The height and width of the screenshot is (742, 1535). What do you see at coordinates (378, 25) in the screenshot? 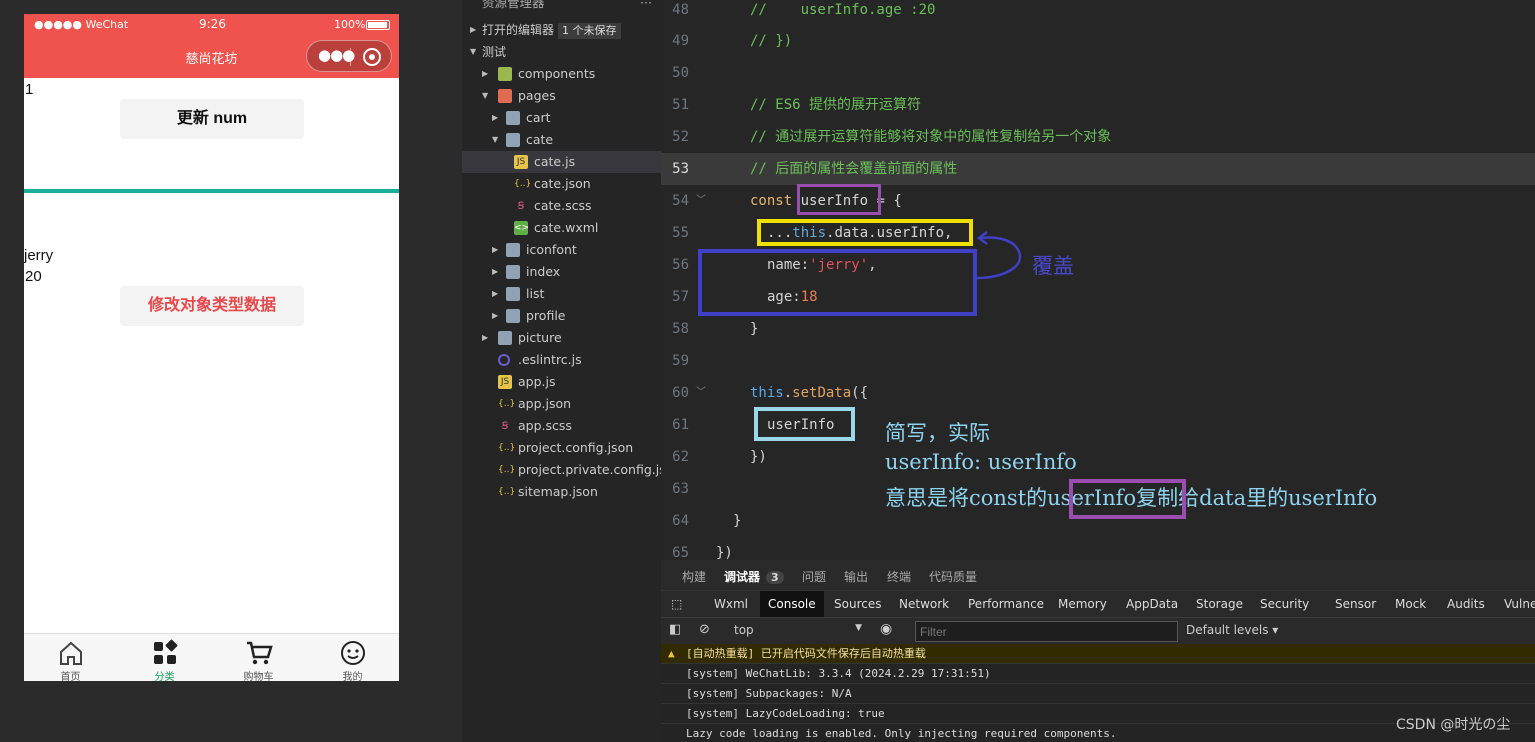
I see `battery-icon` at bounding box center [378, 25].